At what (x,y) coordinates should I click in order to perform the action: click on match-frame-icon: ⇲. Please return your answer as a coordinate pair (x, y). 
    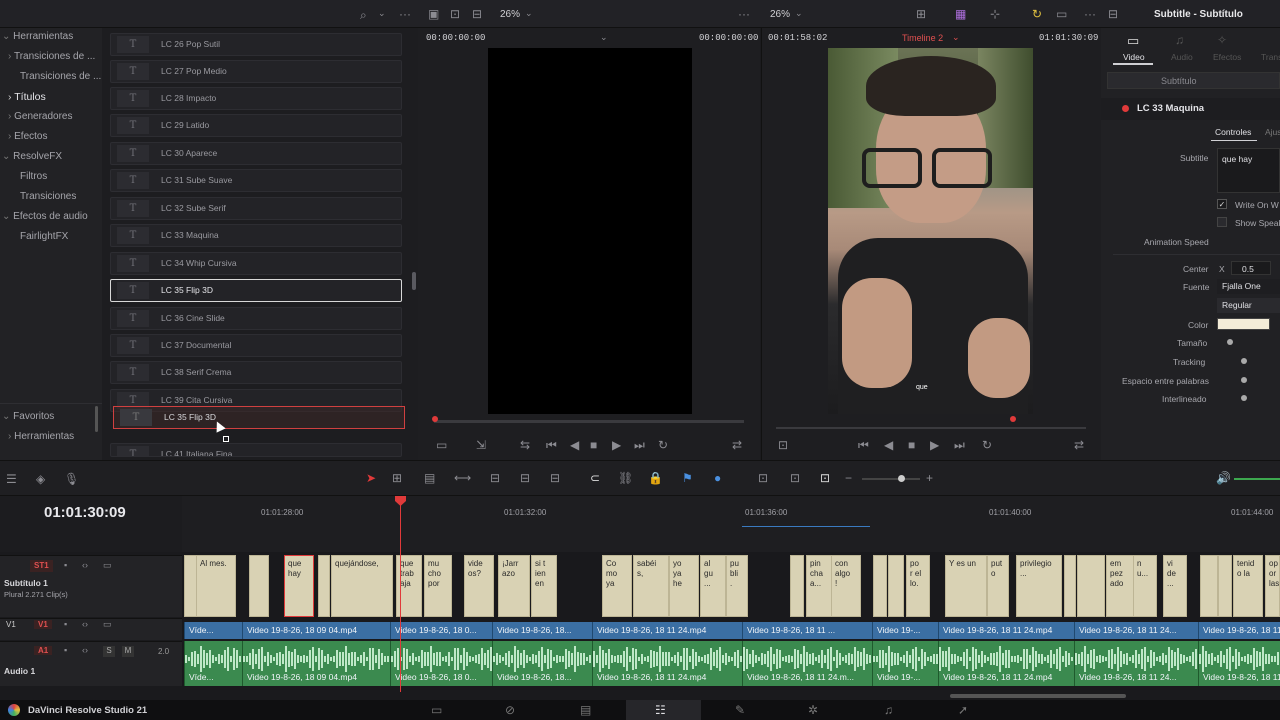
    Looking at the image, I should click on (481, 445).